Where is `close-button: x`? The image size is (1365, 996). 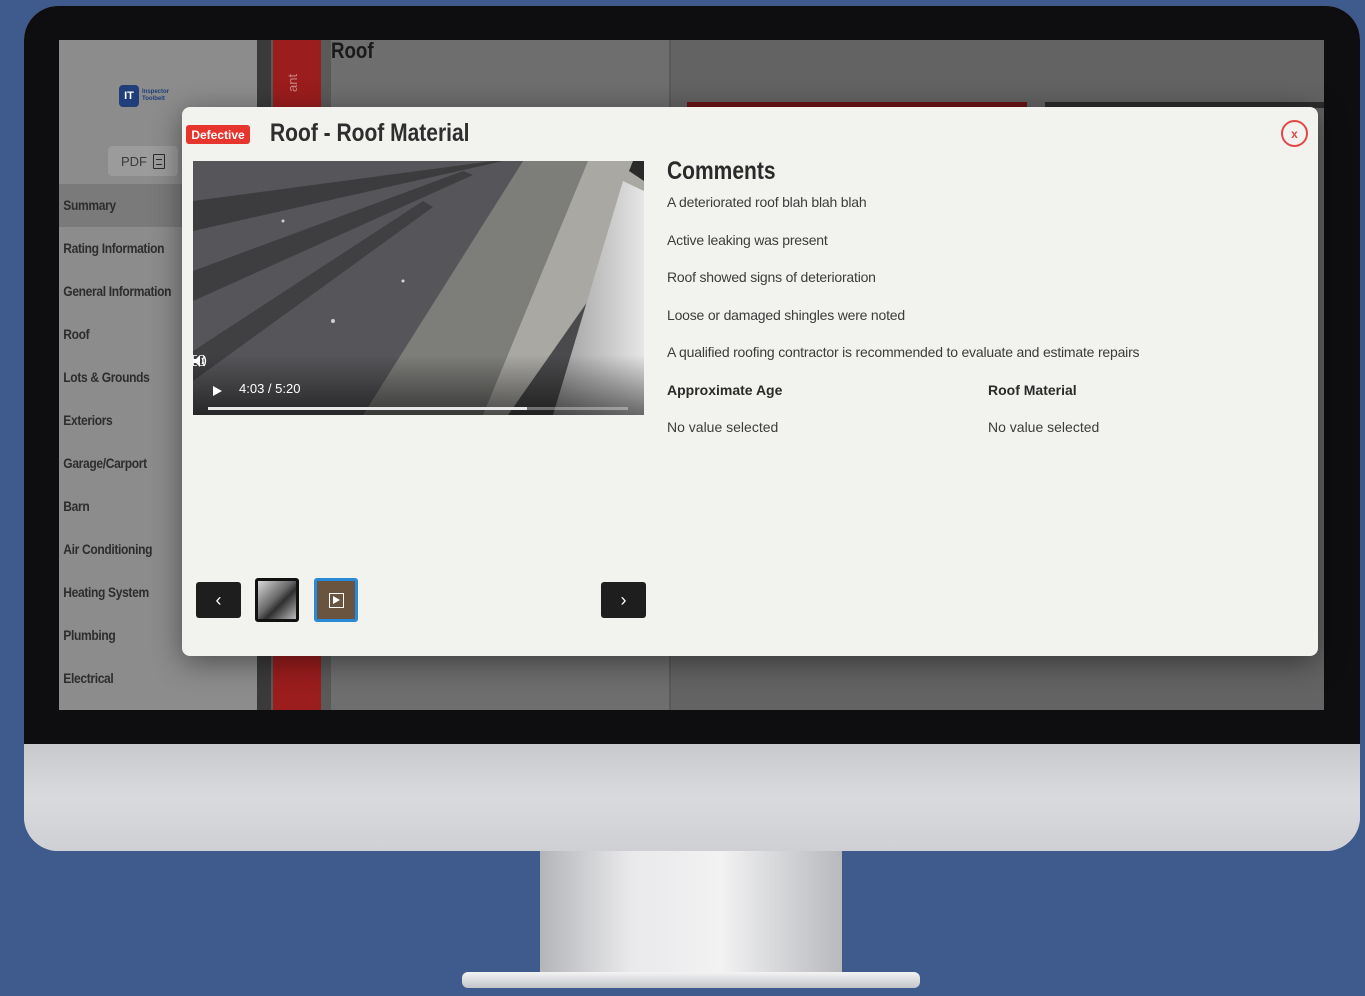
close-button: x is located at coordinates (1294, 133).